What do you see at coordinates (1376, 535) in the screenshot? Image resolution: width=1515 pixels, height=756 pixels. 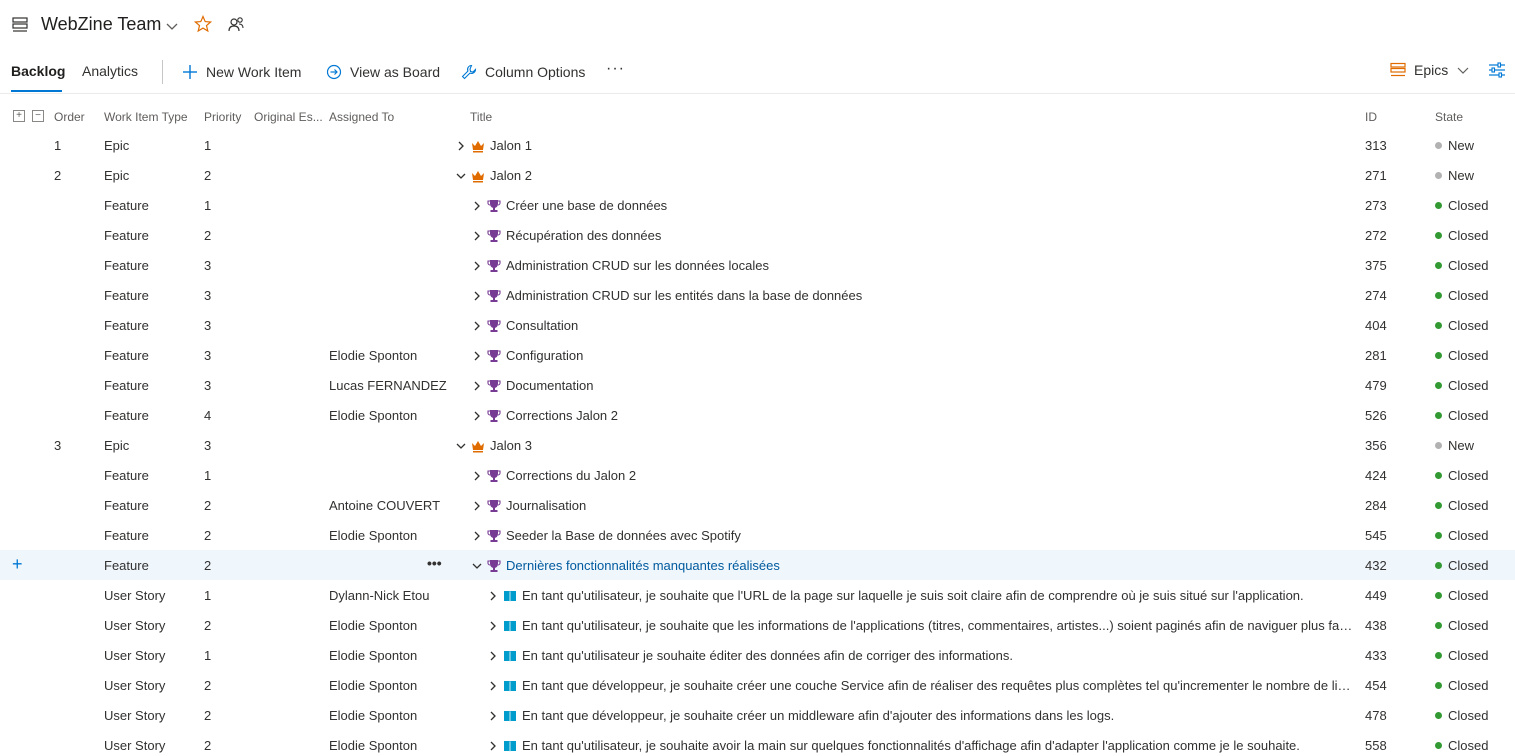 I see `id-cell: 545` at bounding box center [1376, 535].